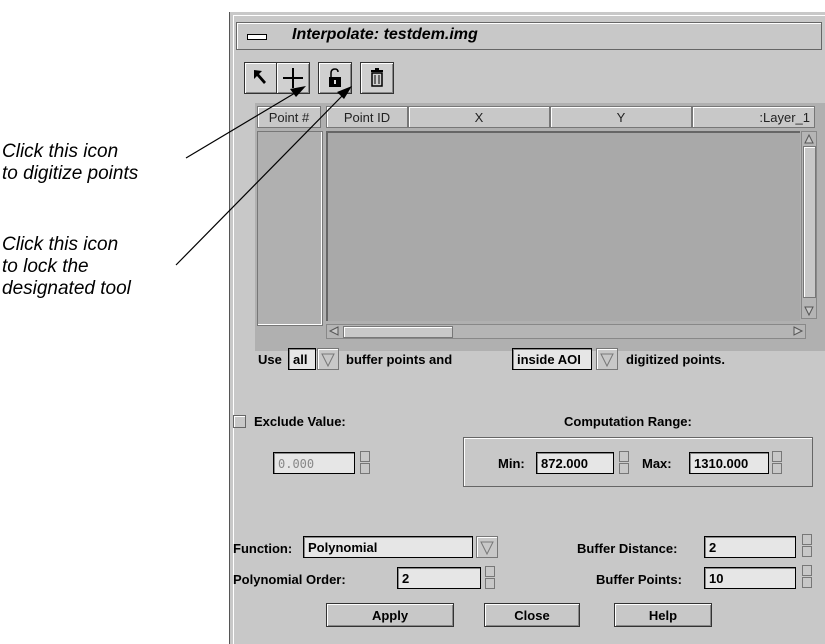 The image size is (825, 644). What do you see at coordinates (621, 117) in the screenshot?
I see `column-header-y: Y` at bounding box center [621, 117].